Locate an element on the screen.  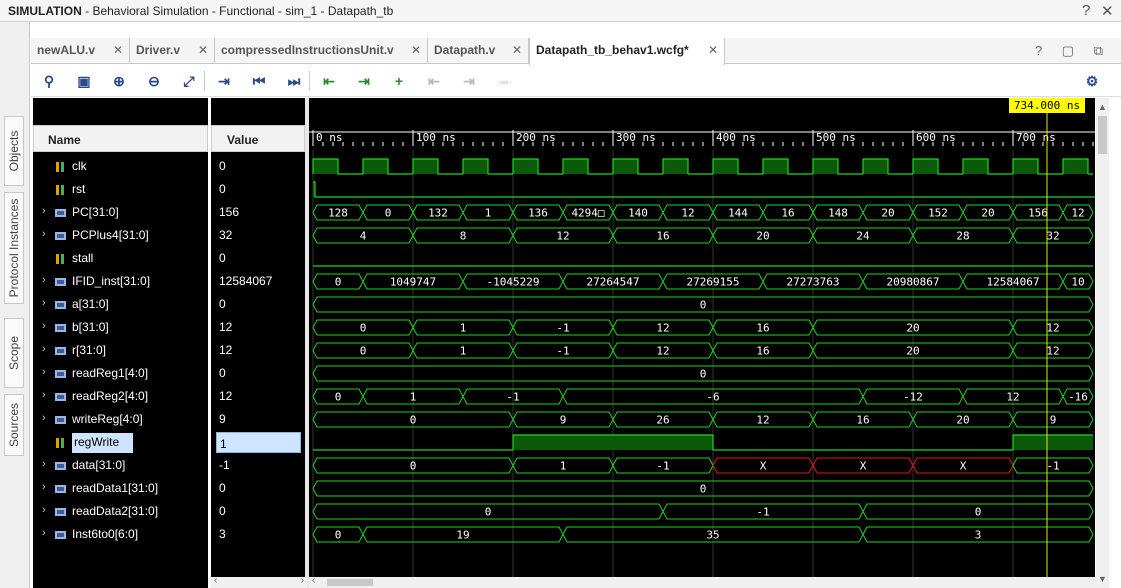
signal-row: › a[31:0] is located at coordinates (120, 304).